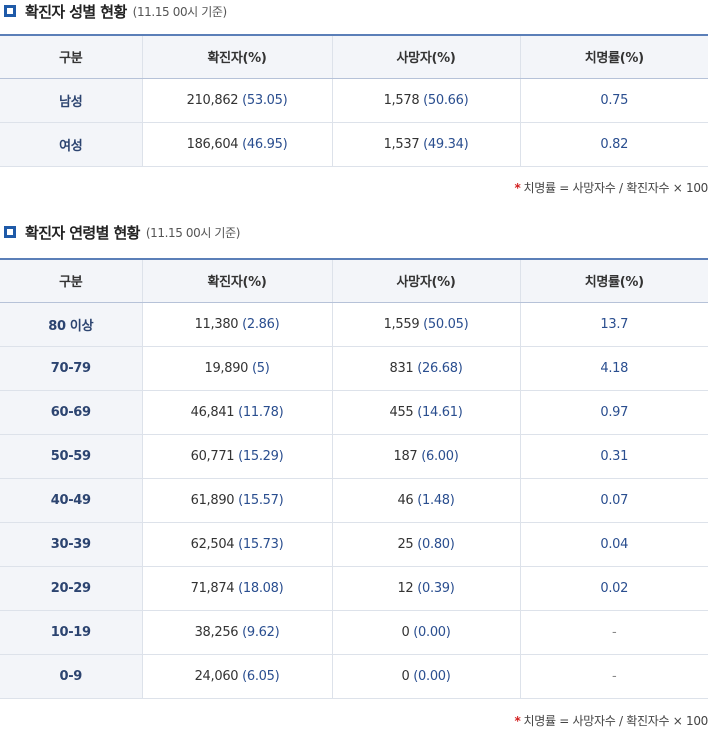 The image size is (711, 739). Describe the element at coordinates (82, 232) in the screenshot. I see `age-title-text: 확진자 연령별 현황` at that location.